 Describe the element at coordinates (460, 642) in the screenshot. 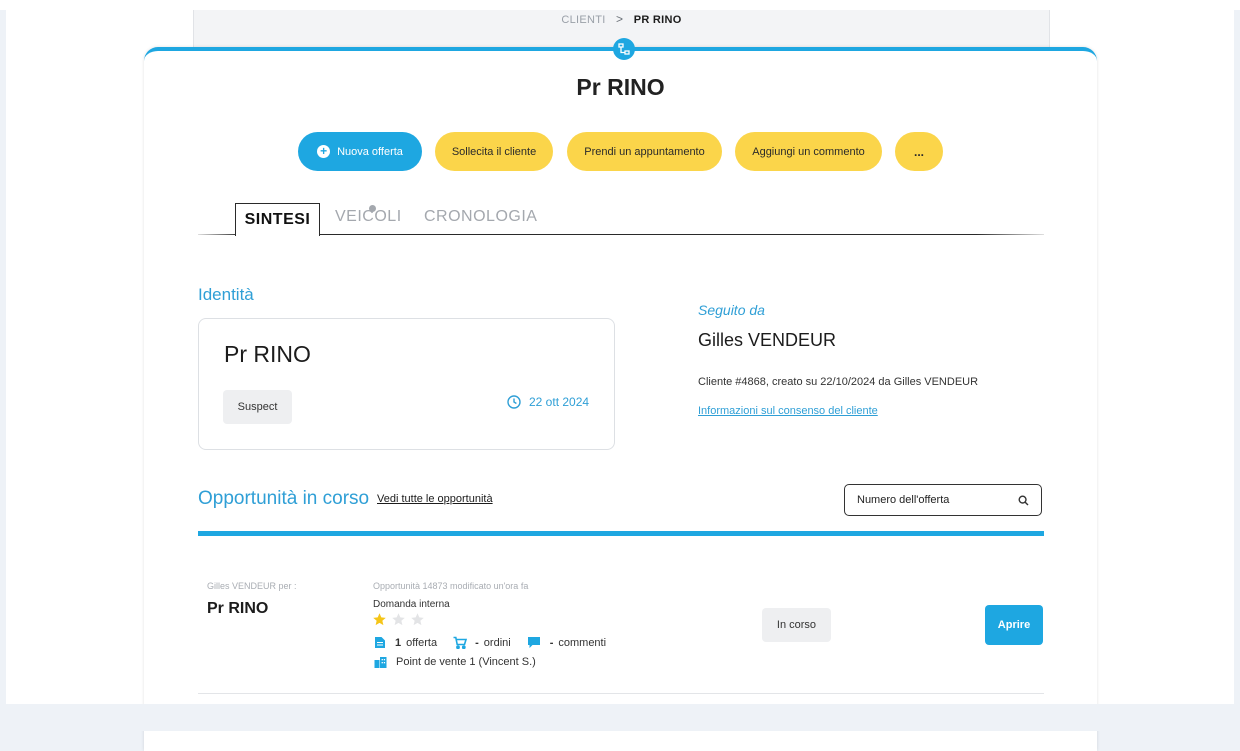

I see `cart-icon` at that location.